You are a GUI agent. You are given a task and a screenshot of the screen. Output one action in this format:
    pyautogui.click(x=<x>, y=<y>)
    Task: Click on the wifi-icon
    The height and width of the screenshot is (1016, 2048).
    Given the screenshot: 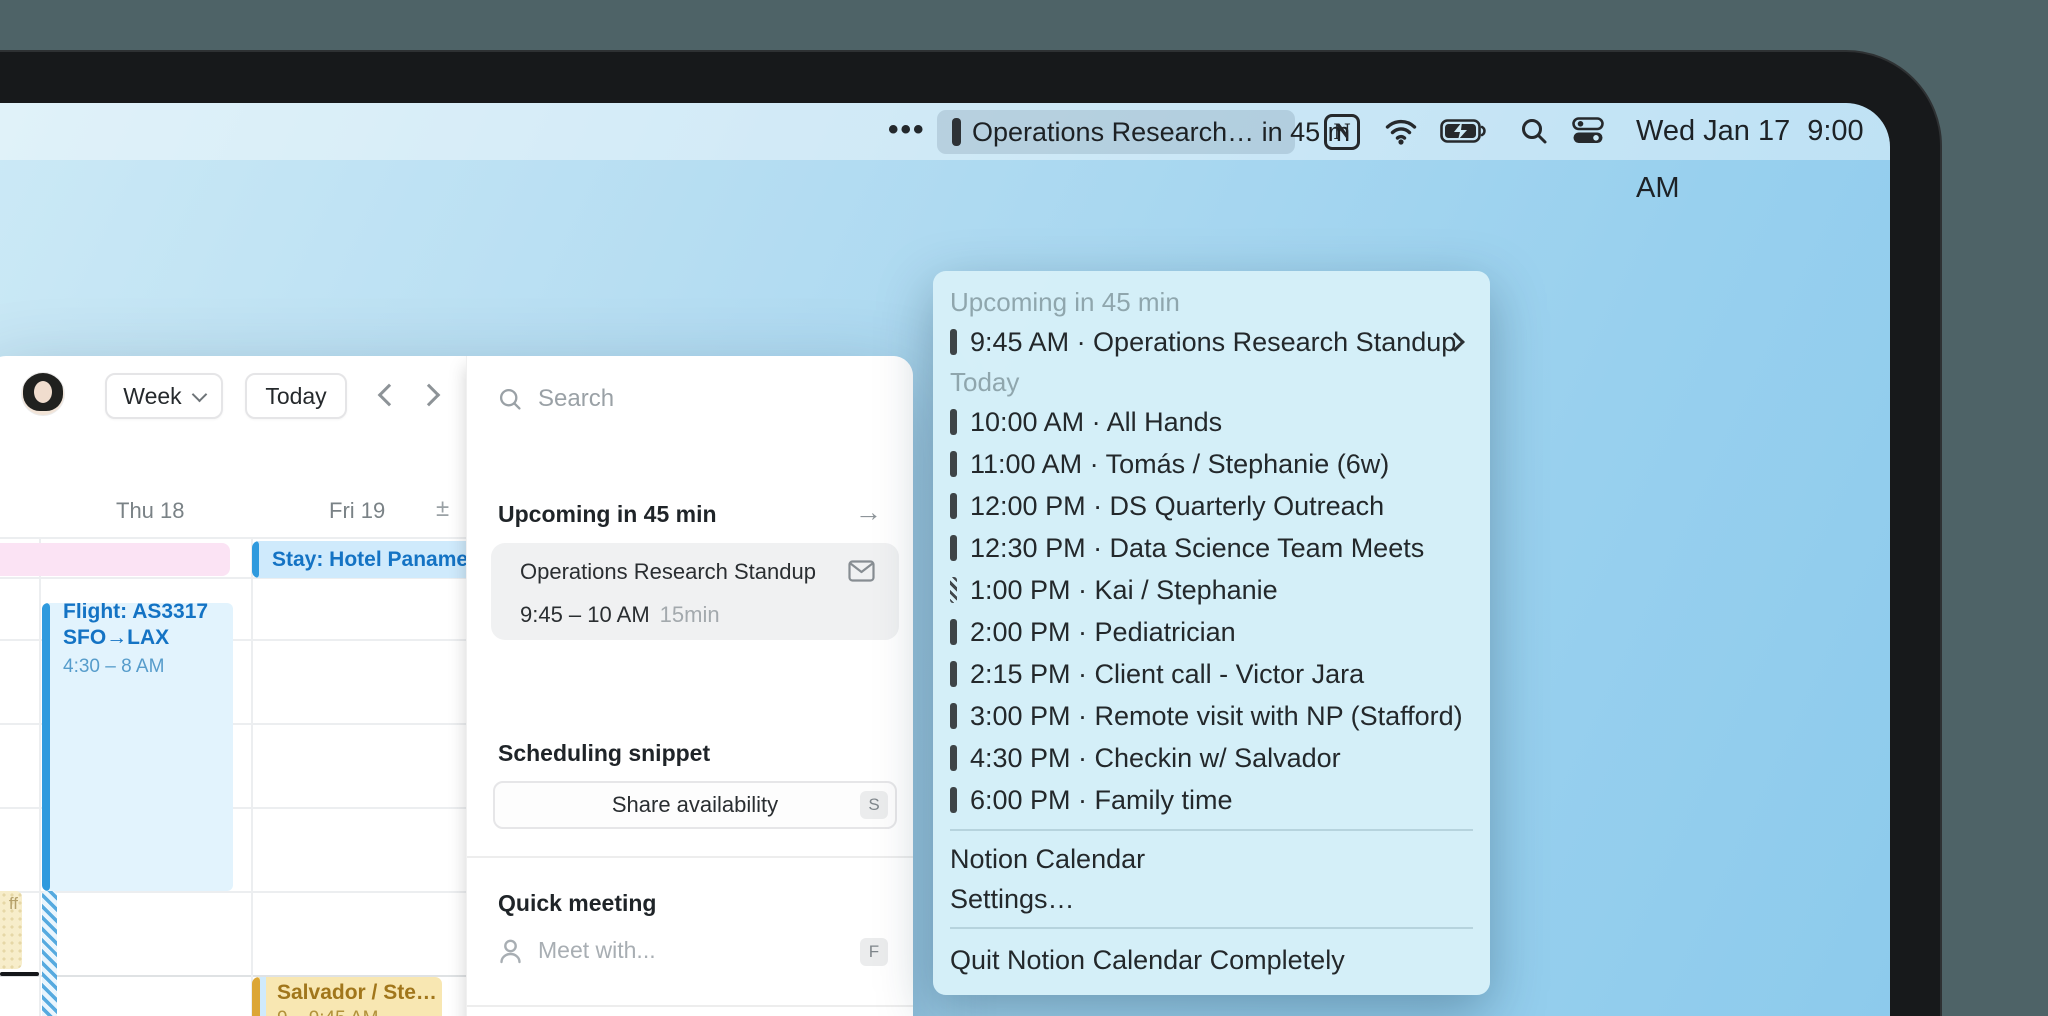 What is the action you would take?
    pyautogui.click(x=1401, y=132)
    